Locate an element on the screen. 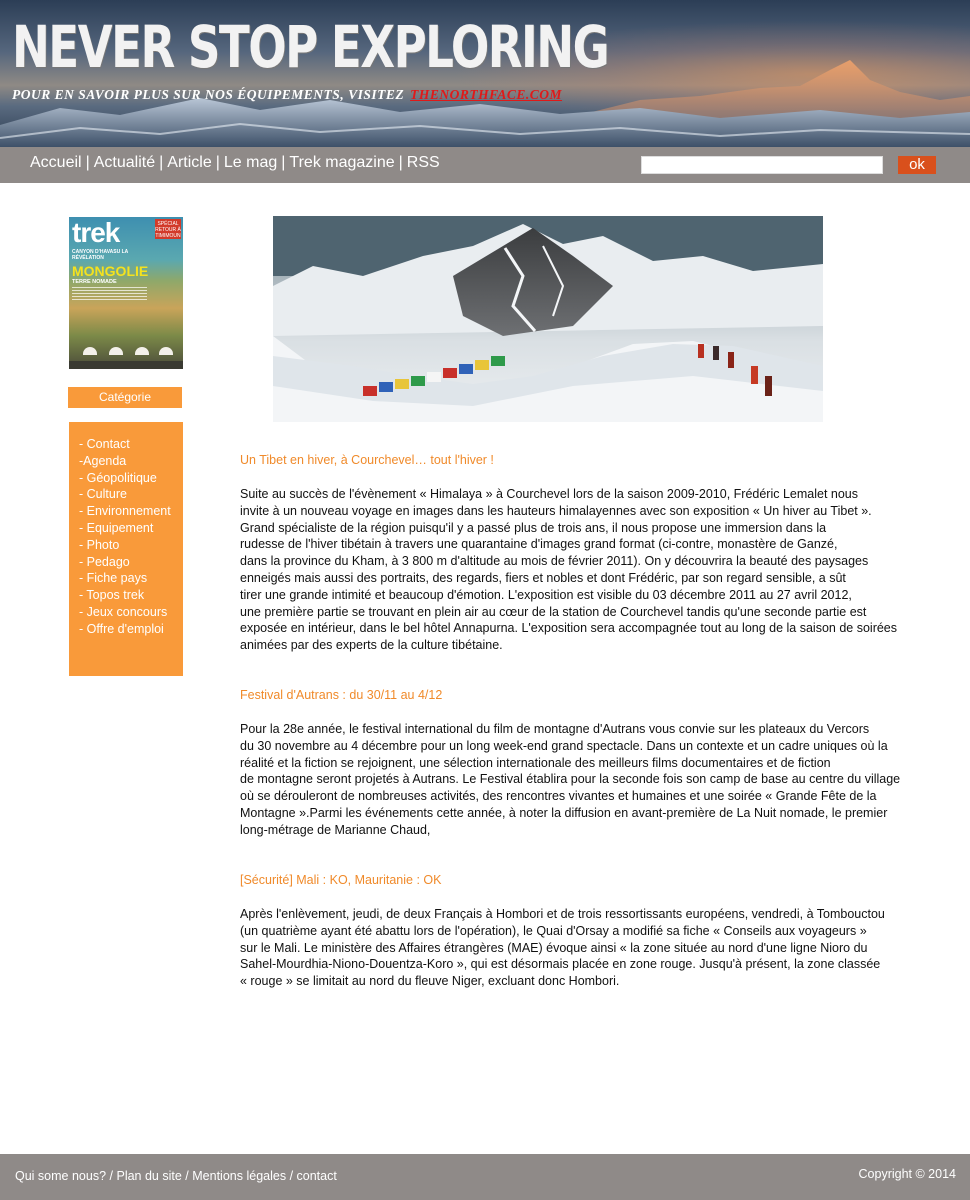 This screenshot has height=1200, width=970. category-link-topos-trek: - Topos trek is located at coordinates (111, 595).